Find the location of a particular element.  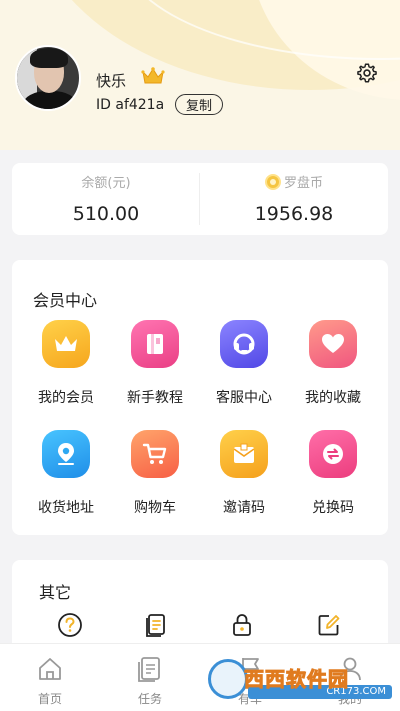

document-icon is located at coordinates (156, 625).